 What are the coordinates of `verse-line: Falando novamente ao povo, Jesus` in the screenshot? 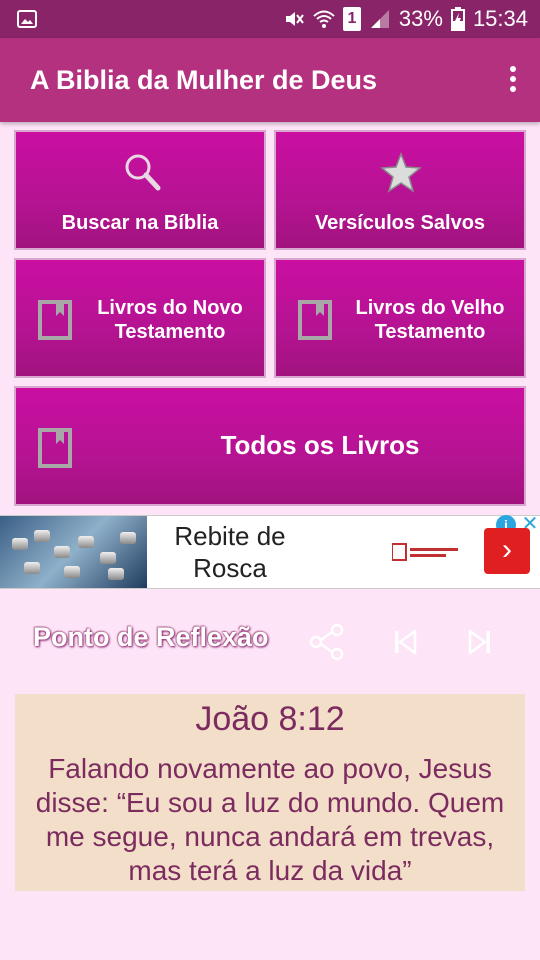 It's located at (270, 768).